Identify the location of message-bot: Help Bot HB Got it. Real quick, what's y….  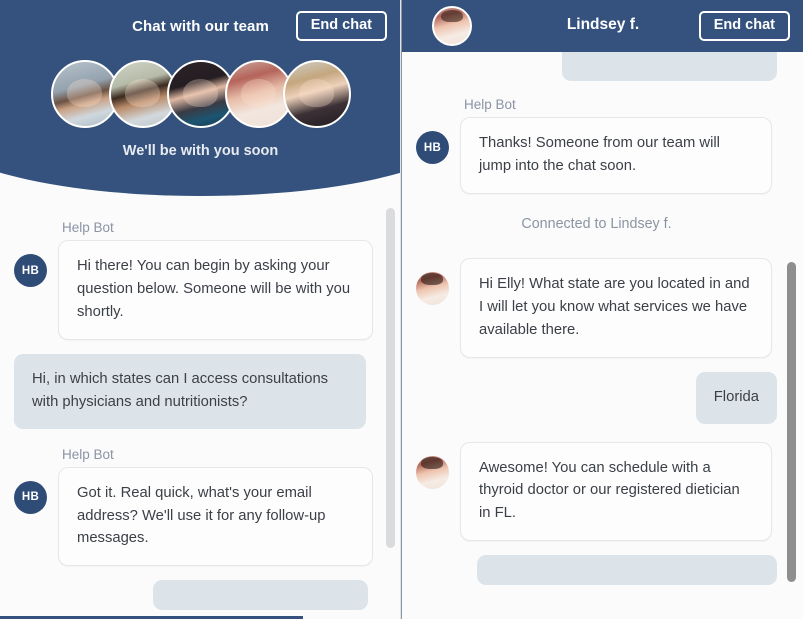
(195, 507).